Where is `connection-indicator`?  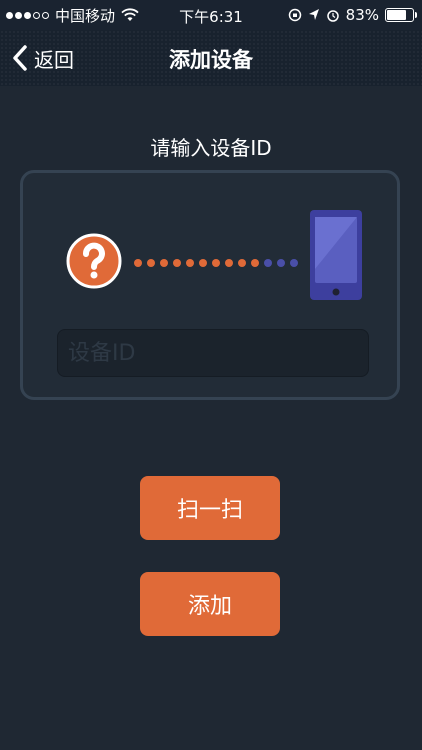
connection-indicator is located at coordinates (216, 263).